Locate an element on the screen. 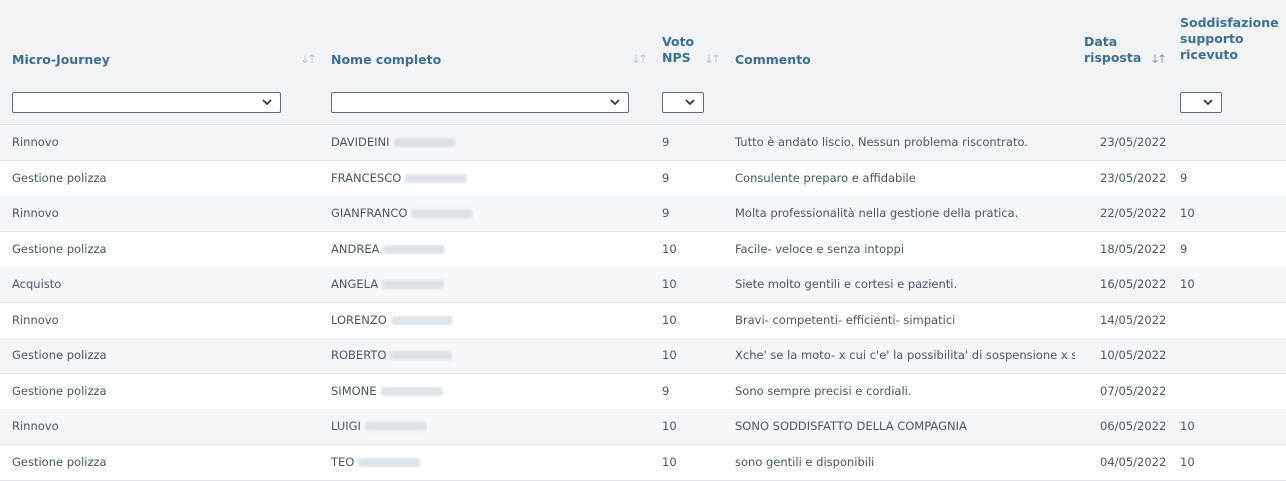  cell-data-risposta: 16/05/2022 is located at coordinates (1133, 284).